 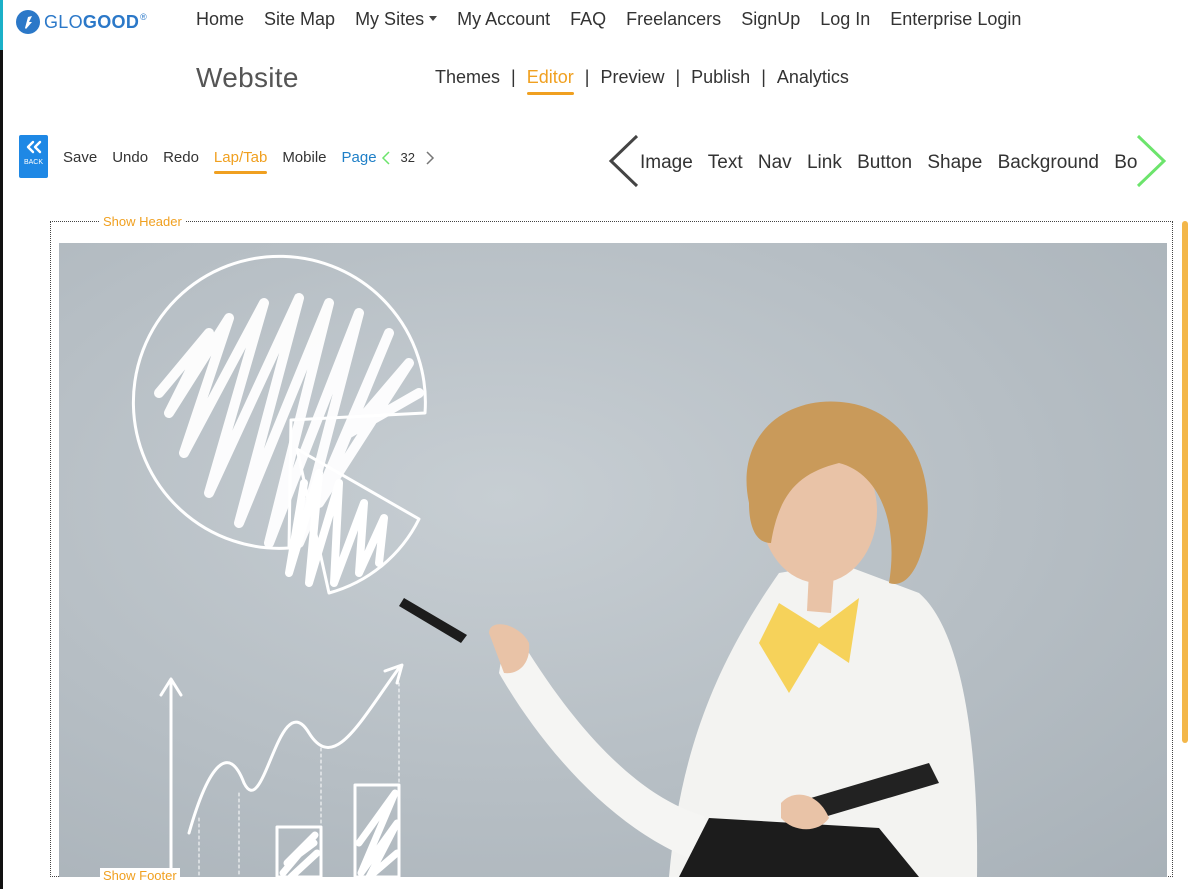 I want to click on page-label: Page, so click(x=359, y=157).